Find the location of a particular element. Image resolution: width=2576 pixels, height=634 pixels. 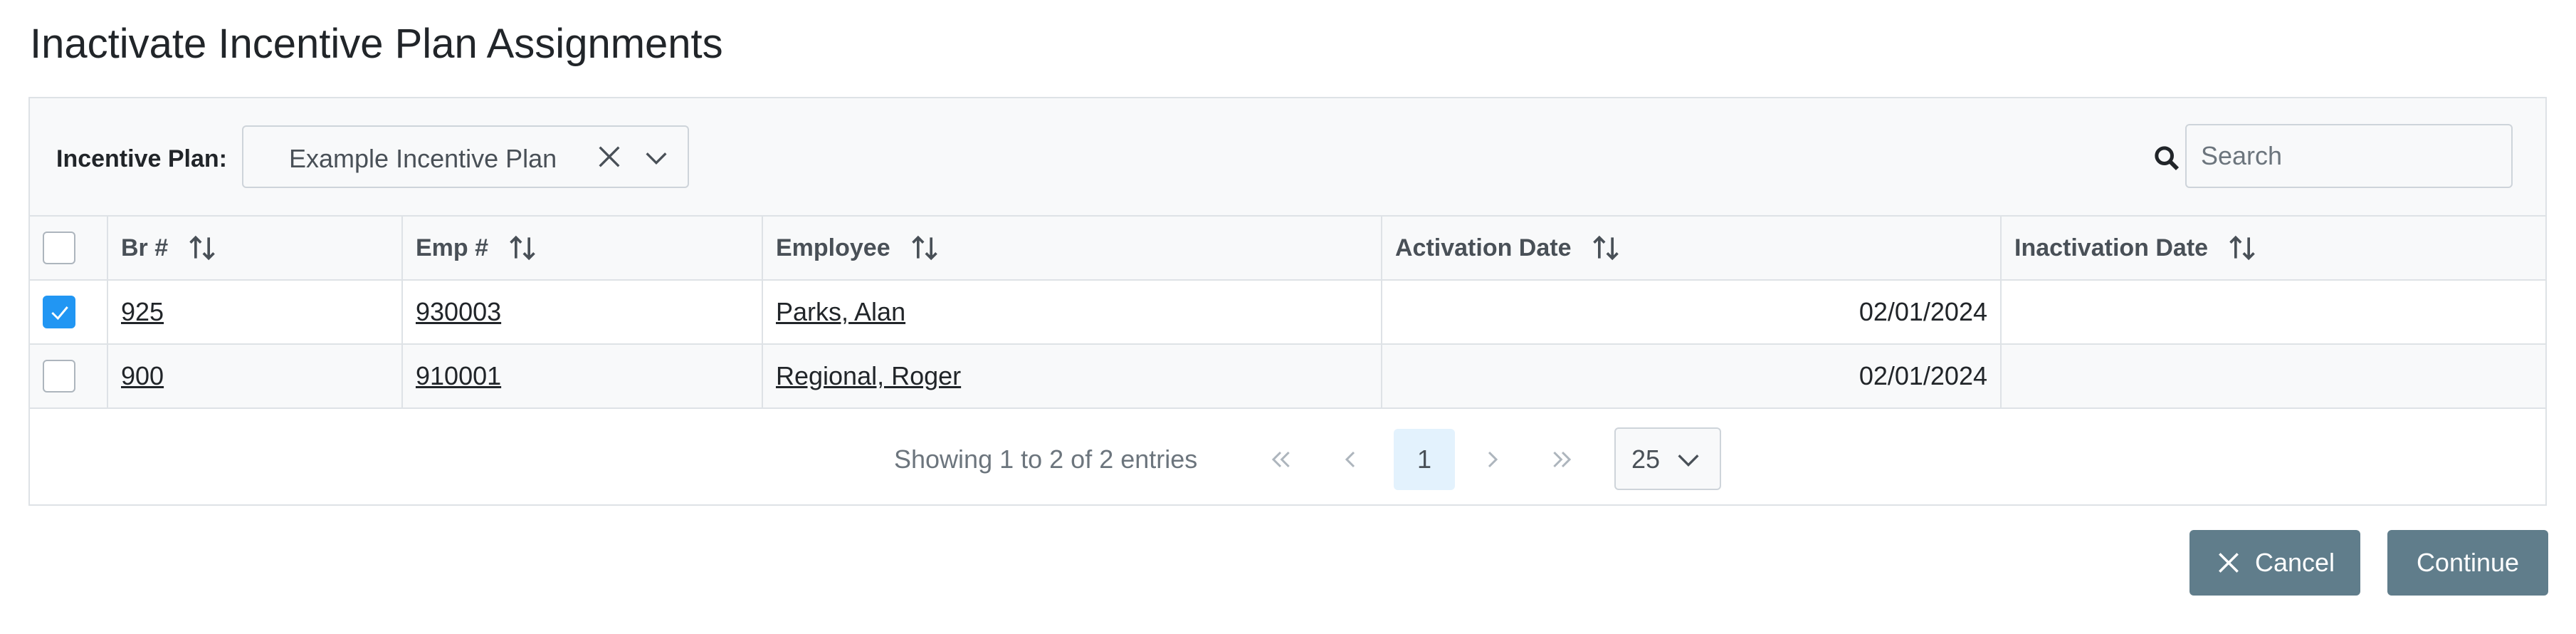

continue-button: Continue is located at coordinates (2467, 563).